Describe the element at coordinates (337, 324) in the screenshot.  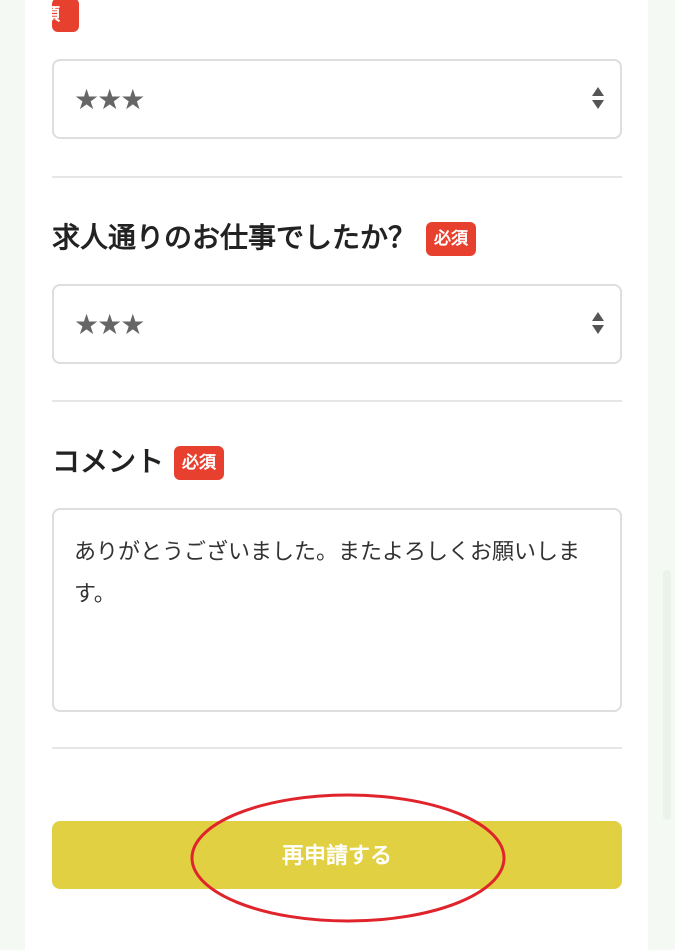
I see `rating-select-2: ★★★` at that location.